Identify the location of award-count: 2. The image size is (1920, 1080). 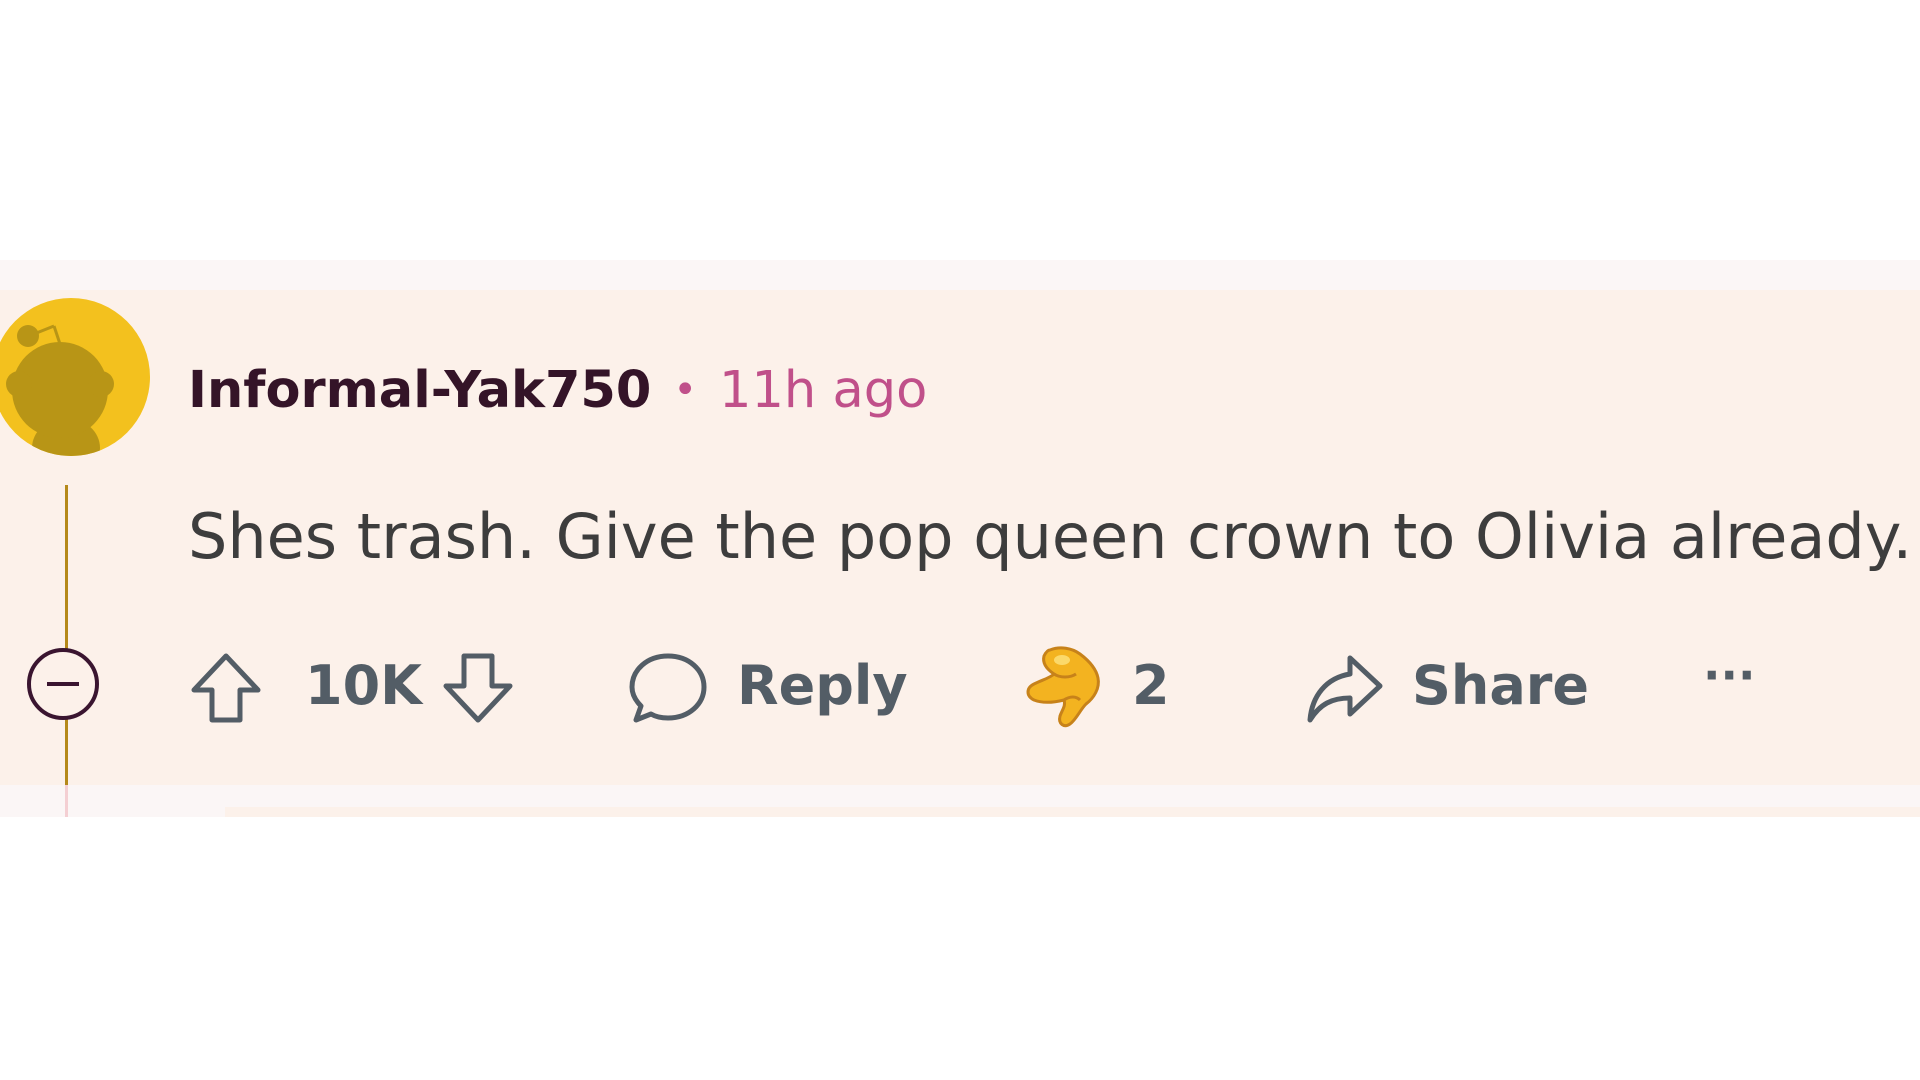
(1151, 685).